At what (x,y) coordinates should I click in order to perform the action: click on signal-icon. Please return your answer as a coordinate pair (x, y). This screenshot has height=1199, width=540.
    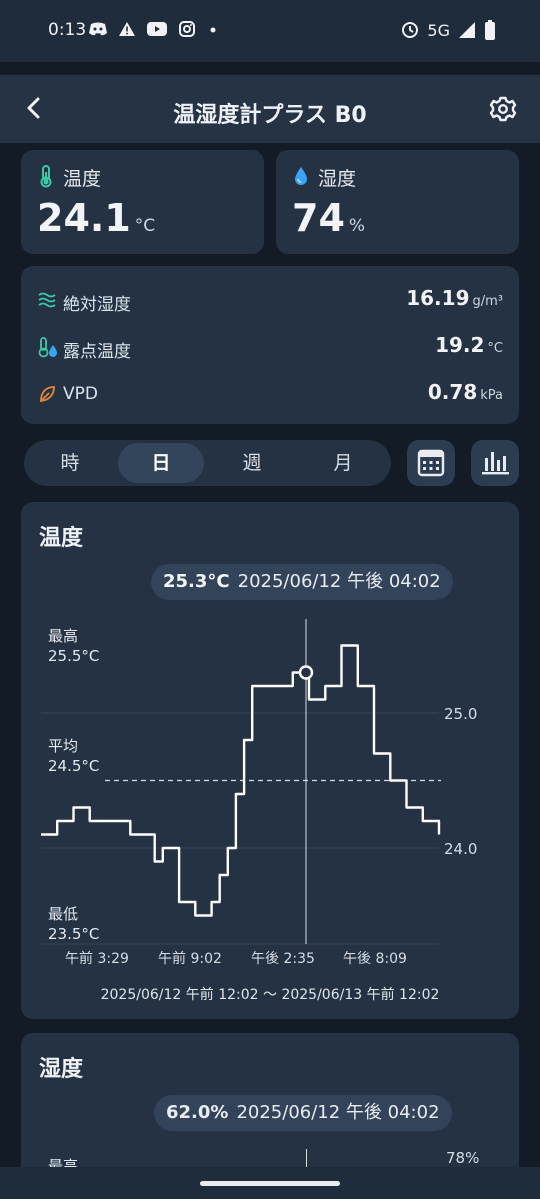
    Looking at the image, I should click on (467, 30).